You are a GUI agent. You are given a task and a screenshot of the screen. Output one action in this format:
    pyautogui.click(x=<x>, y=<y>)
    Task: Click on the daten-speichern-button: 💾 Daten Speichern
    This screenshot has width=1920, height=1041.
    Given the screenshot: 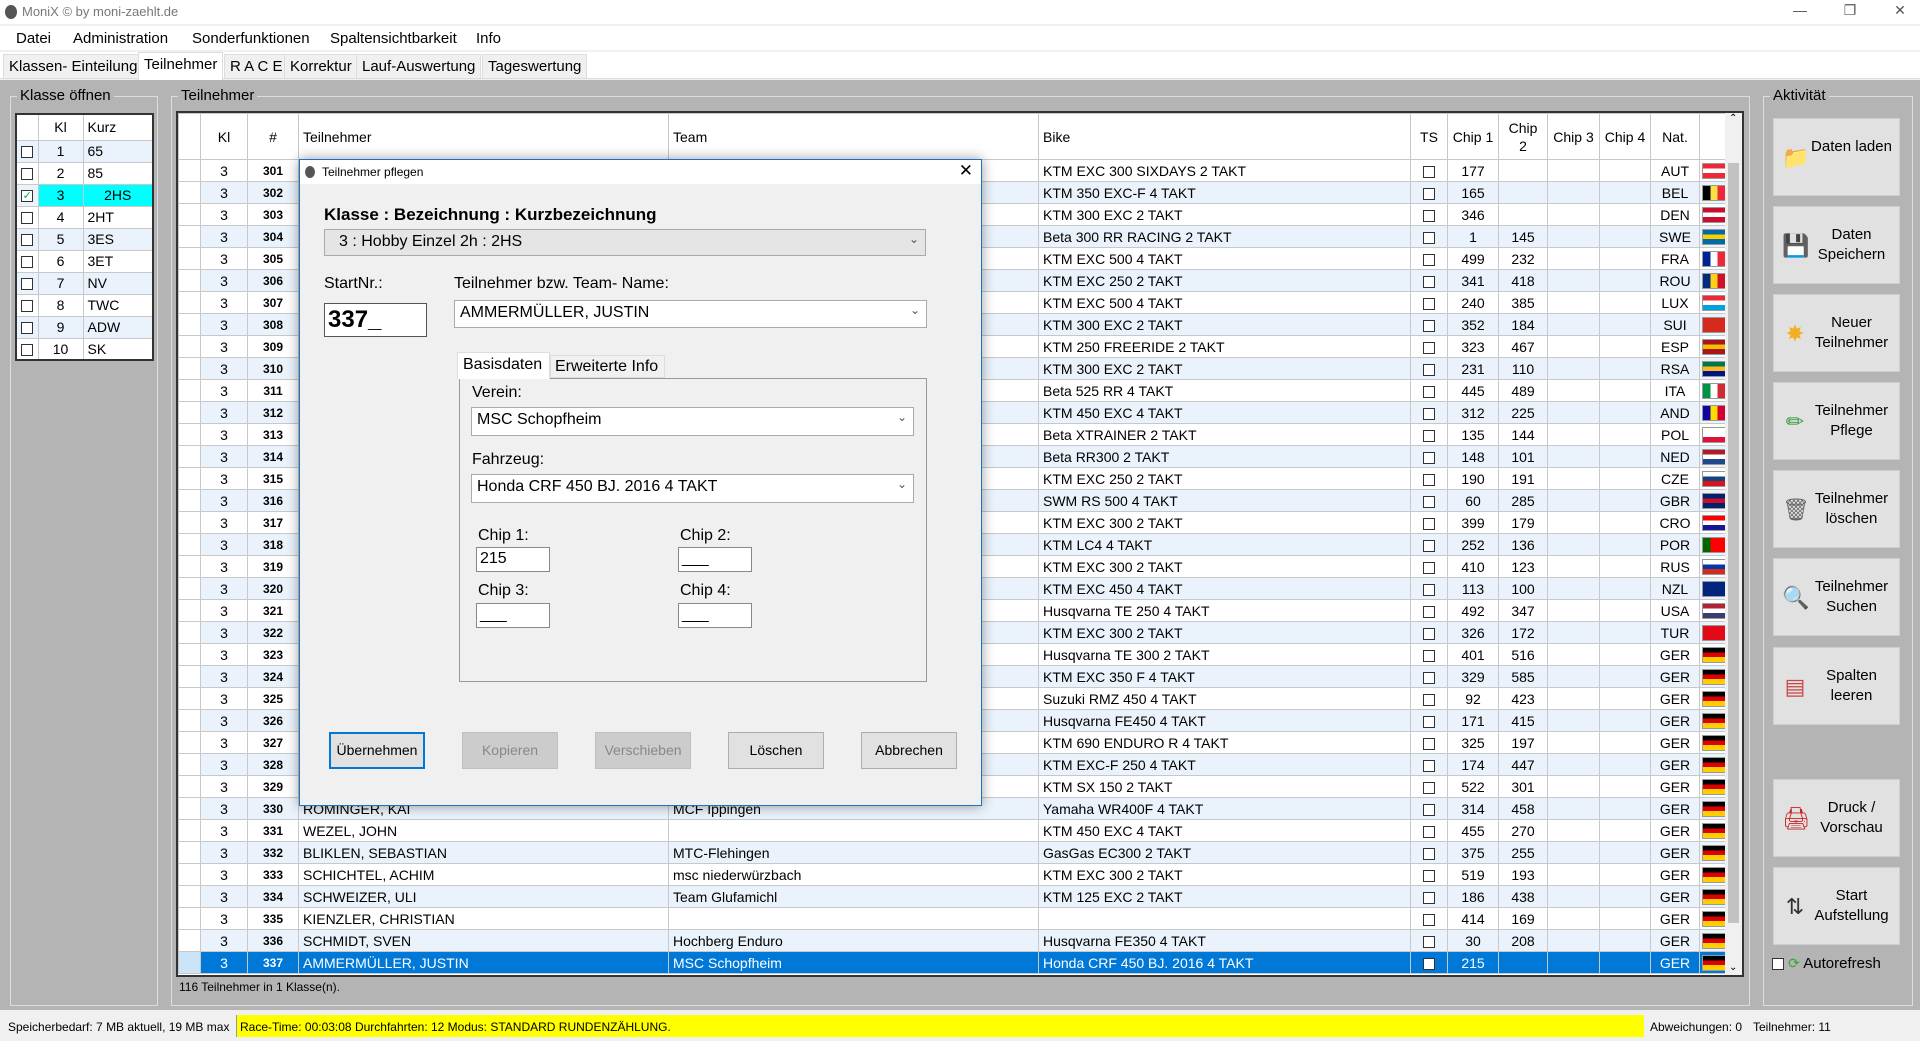 What is the action you would take?
    pyautogui.click(x=1836, y=245)
    